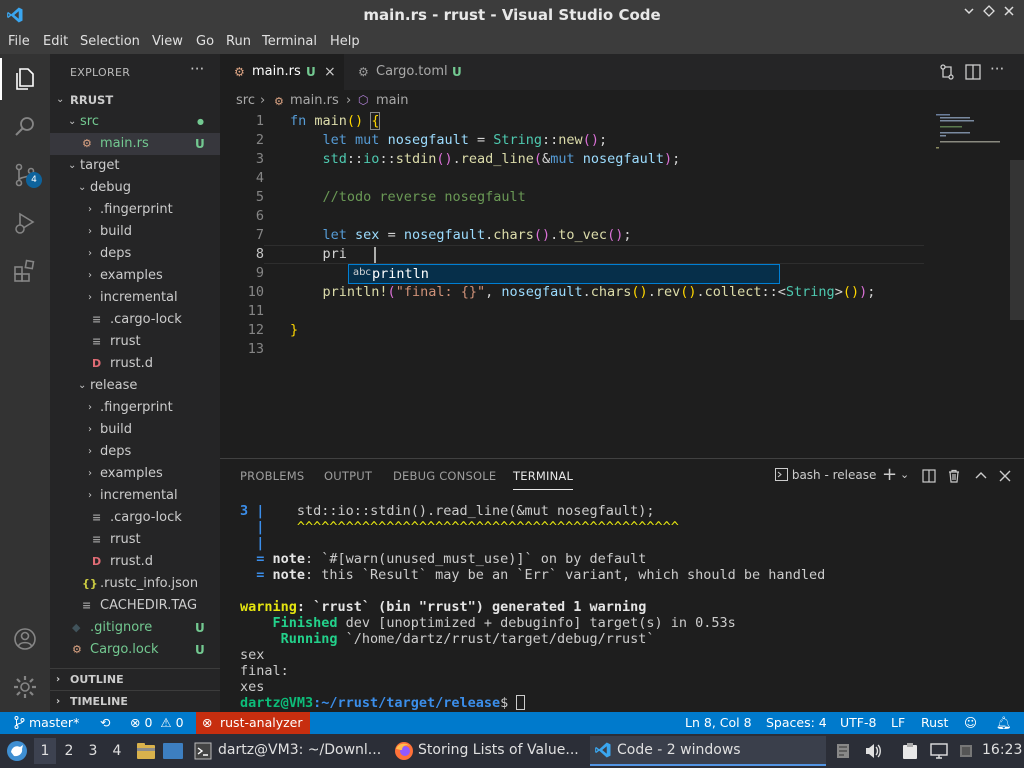 The image size is (1024, 768). I want to click on tree-item: ⌄ target, so click(135, 166).